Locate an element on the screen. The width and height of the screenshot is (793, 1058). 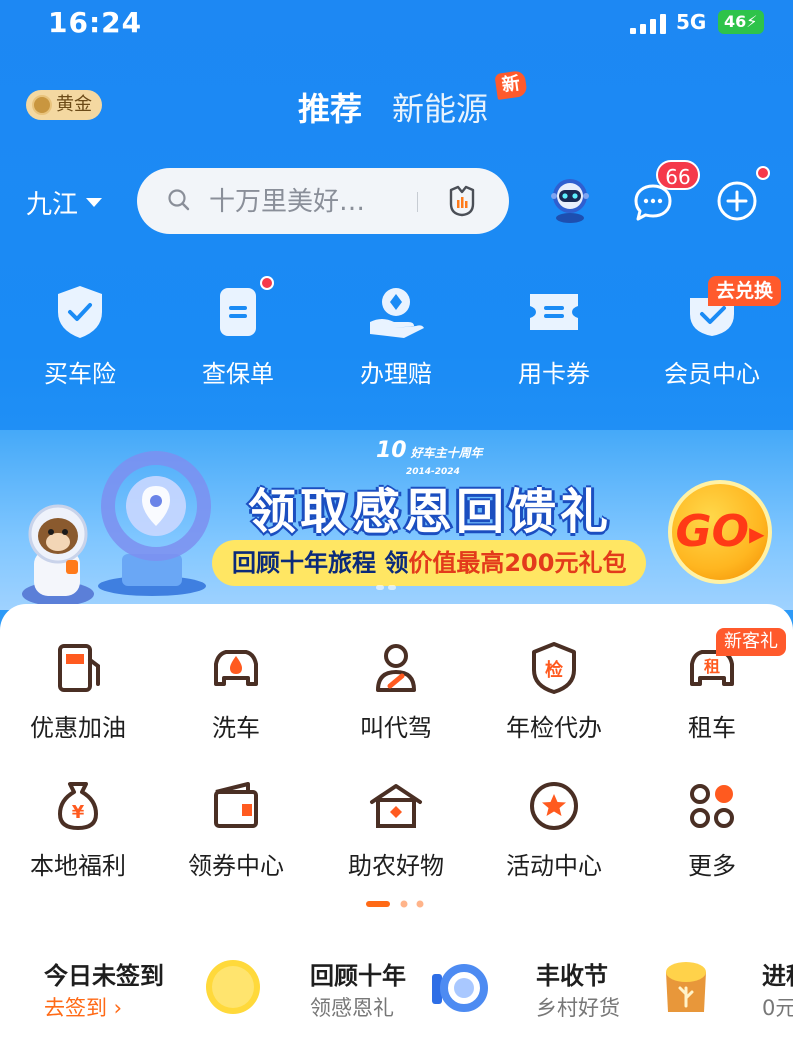
promo-partial: 进程 0元 is located at coordinates (768, 986).